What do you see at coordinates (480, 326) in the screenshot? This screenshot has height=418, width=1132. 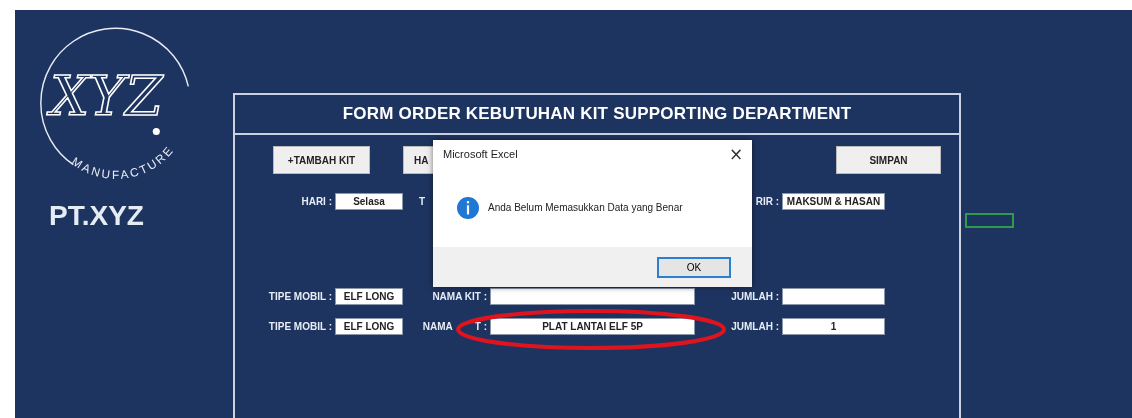 I see `field-label: T :` at bounding box center [480, 326].